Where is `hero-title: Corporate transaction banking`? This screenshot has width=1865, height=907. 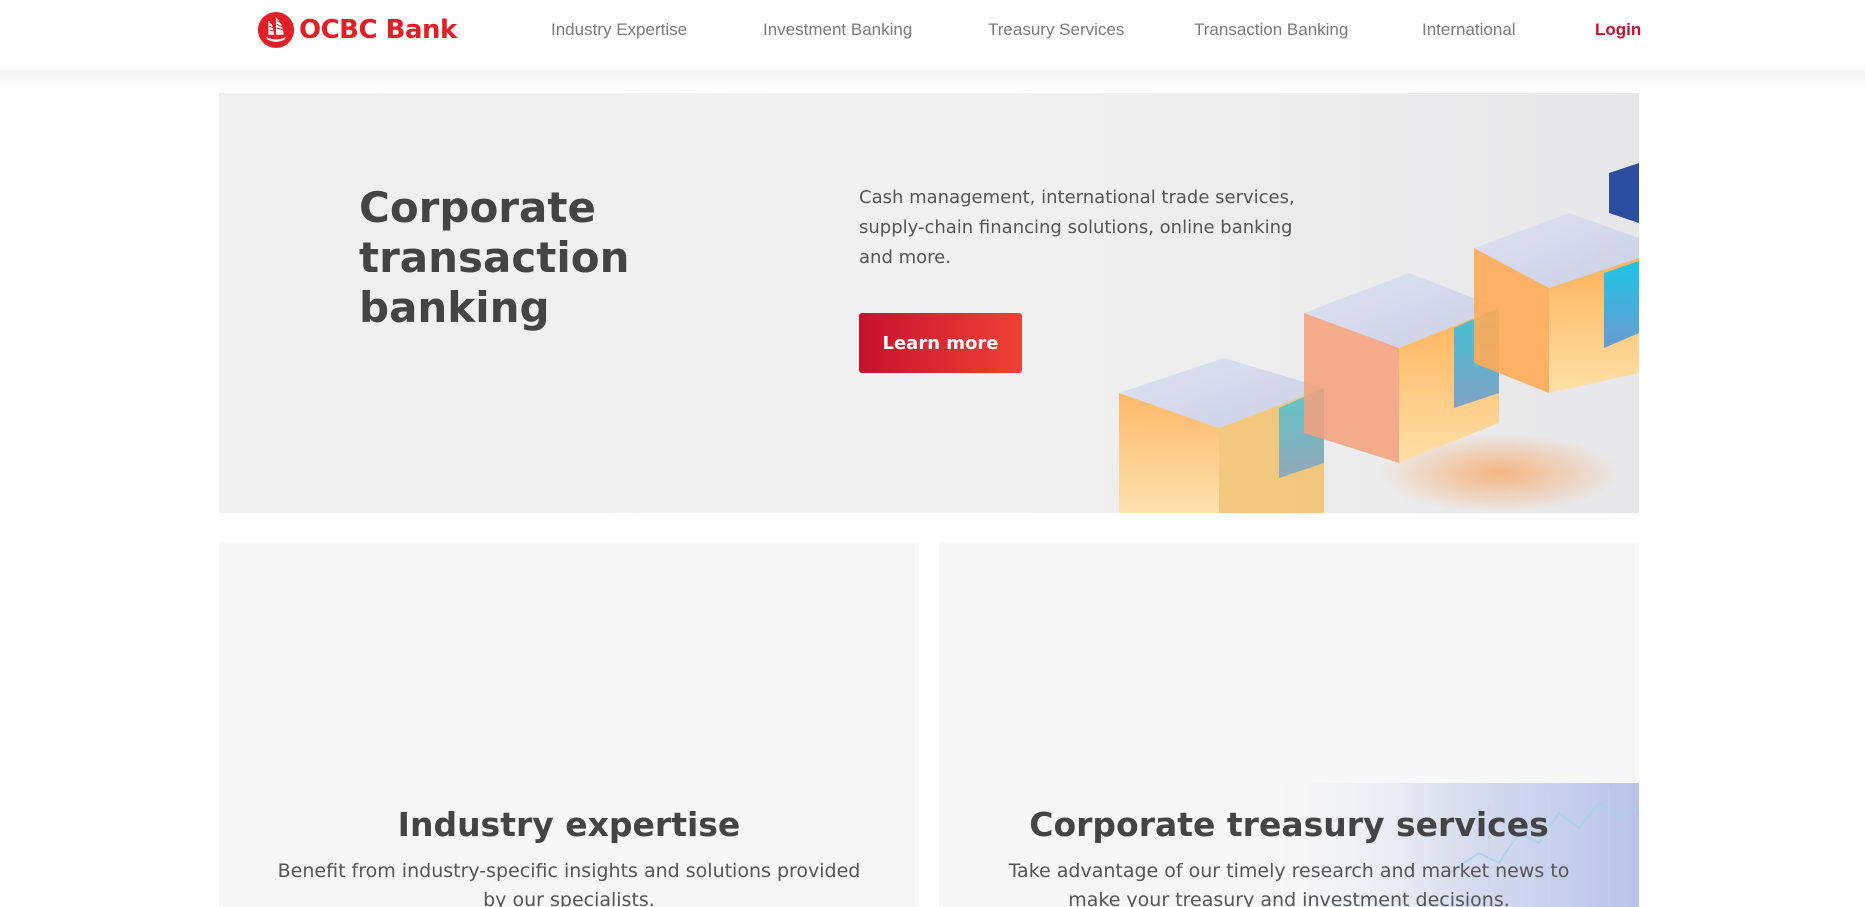
hero-title: Corporate transaction banking is located at coordinates (494, 257).